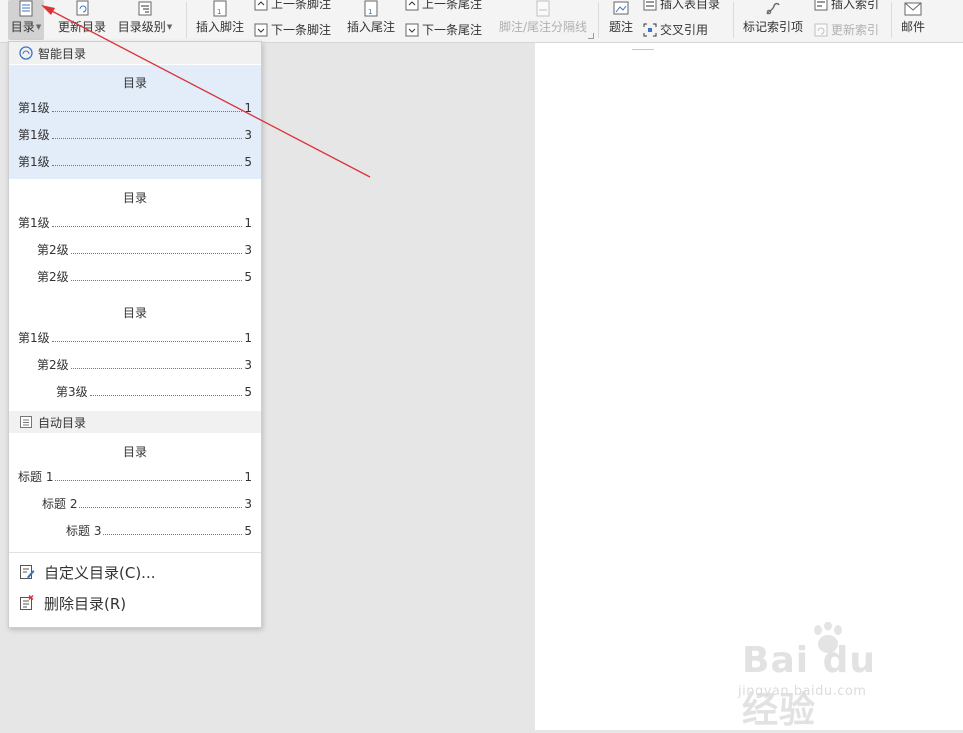 Image resolution: width=963 pixels, height=733 pixels. I want to click on mail-button: 邮件, so click(913, 17).